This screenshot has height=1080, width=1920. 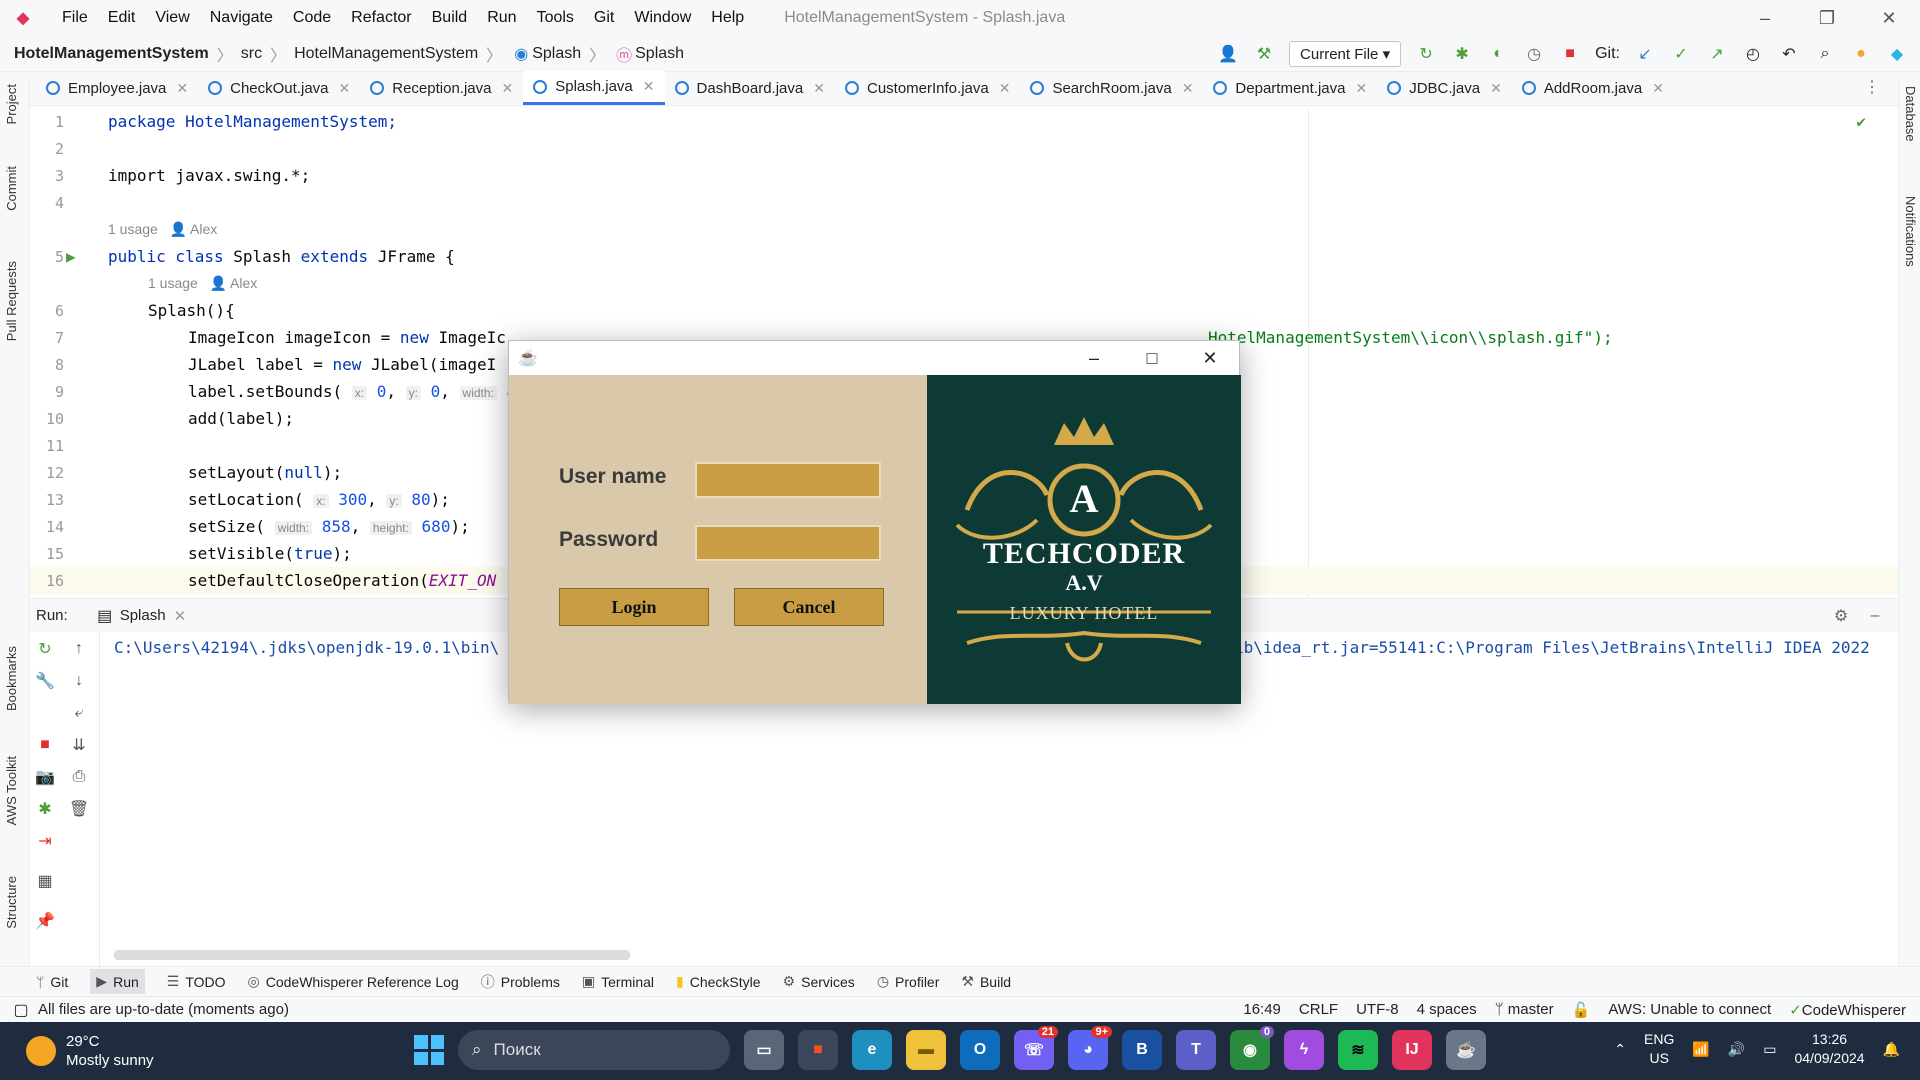 I want to click on messenger-icon: ϟ, so click(x=1304, y=1050).